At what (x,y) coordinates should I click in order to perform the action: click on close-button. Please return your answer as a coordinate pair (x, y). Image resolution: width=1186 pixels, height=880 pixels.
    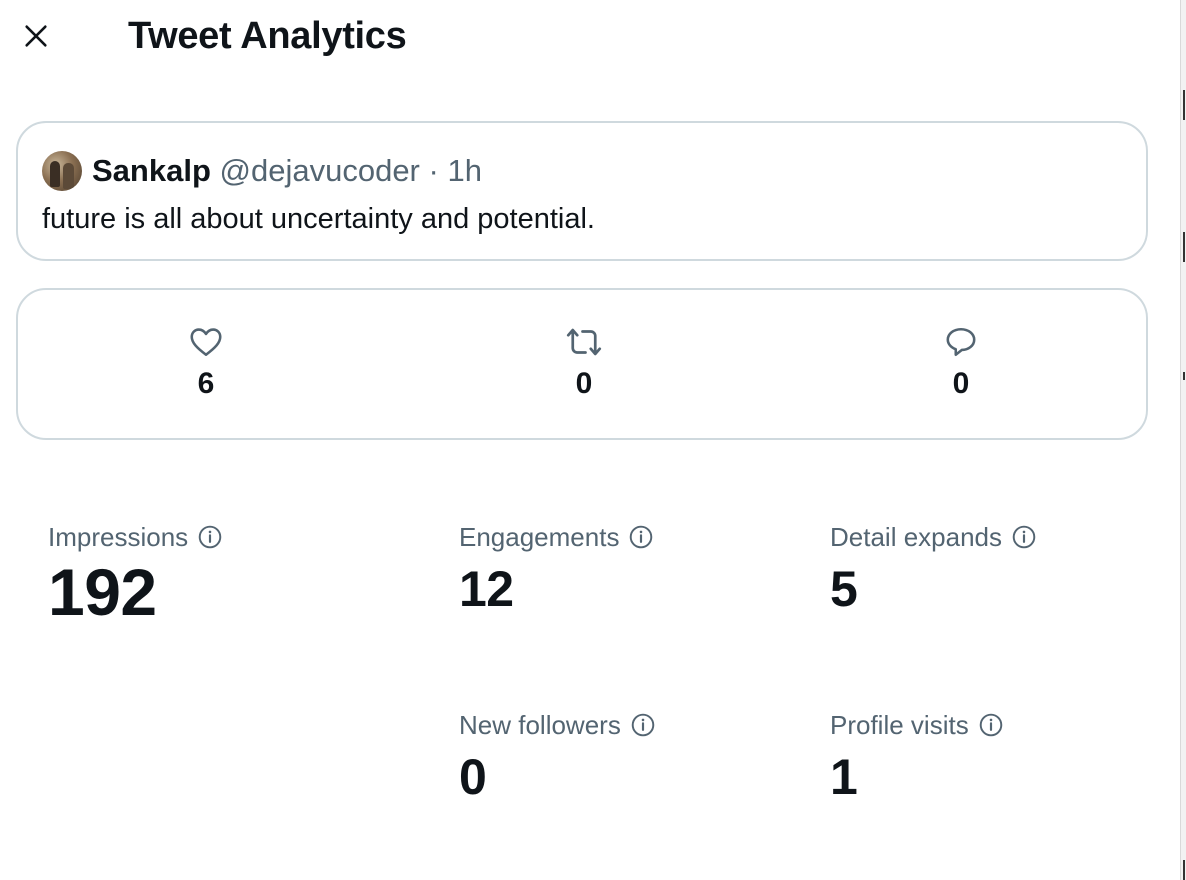
    Looking at the image, I should click on (36, 36).